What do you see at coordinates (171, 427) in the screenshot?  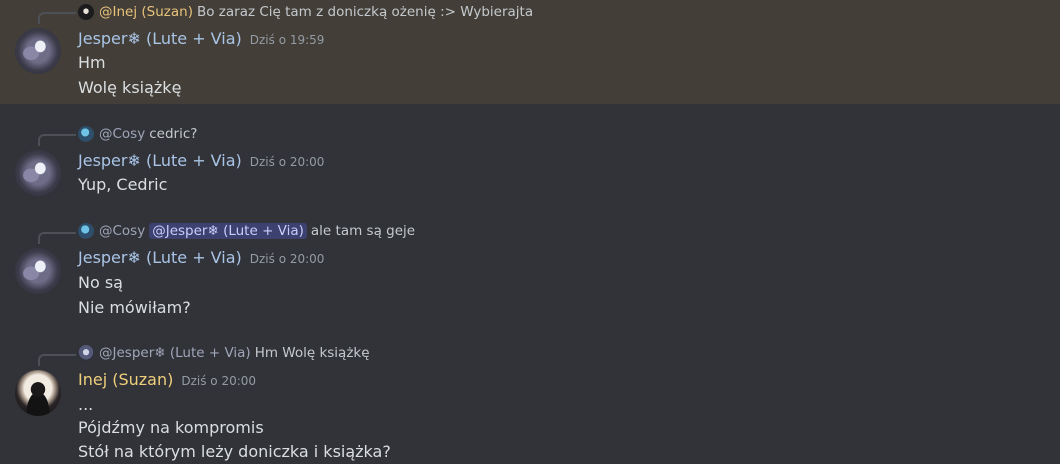 I see `message-text: Pójdźmy na kompromis` at bounding box center [171, 427].